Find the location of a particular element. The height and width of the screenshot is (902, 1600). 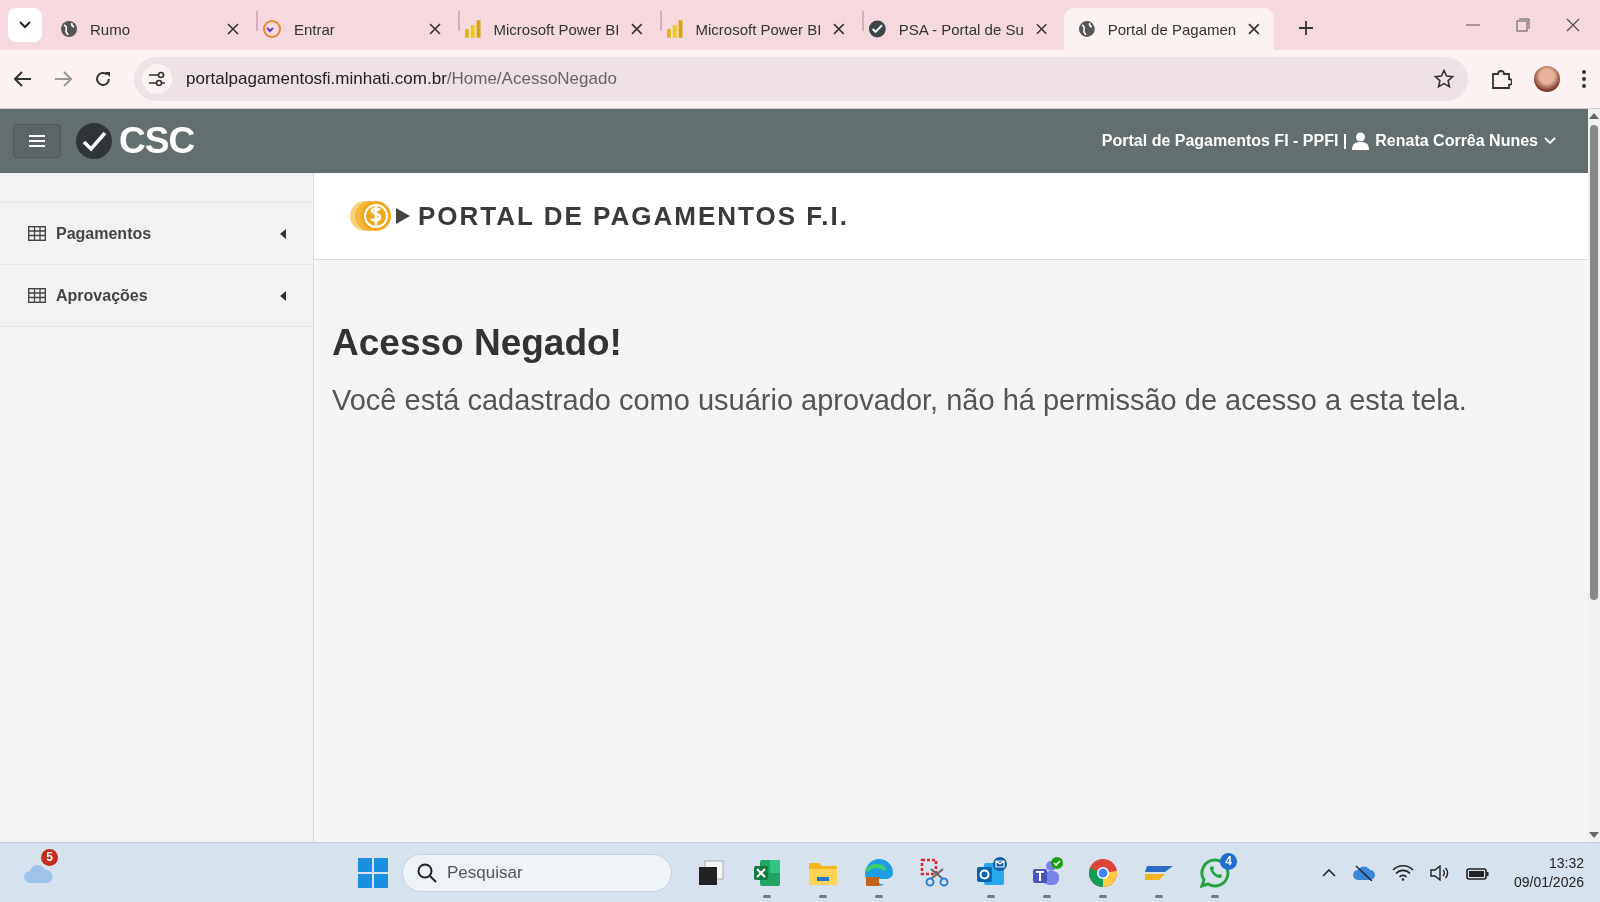

cloud-icon is located at coordinates (1363, 872).